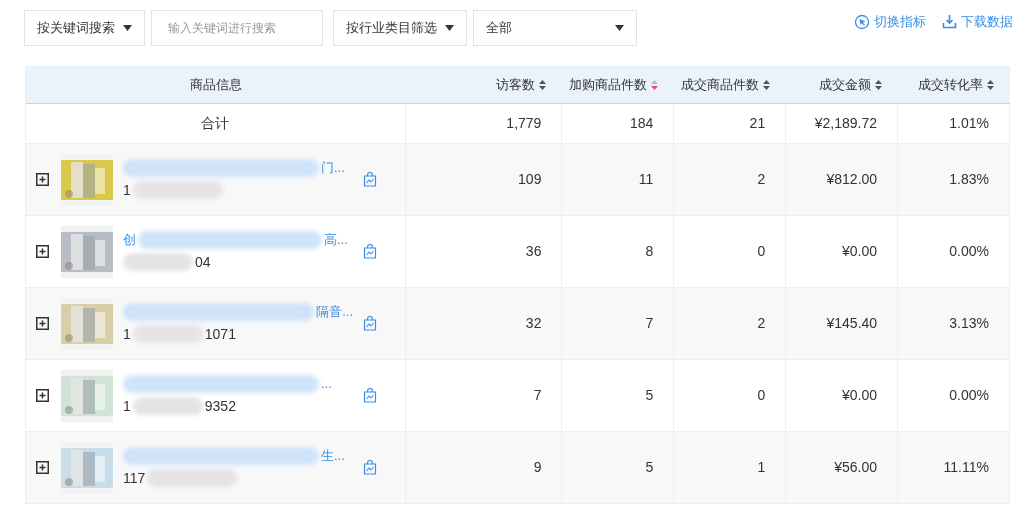 This screenshot has width=1031, height=506. What do you see at coordinates (852, 323) in the screenshot?
I see `table-cell-text: ¥145.40` at bounding box center [852, 323].